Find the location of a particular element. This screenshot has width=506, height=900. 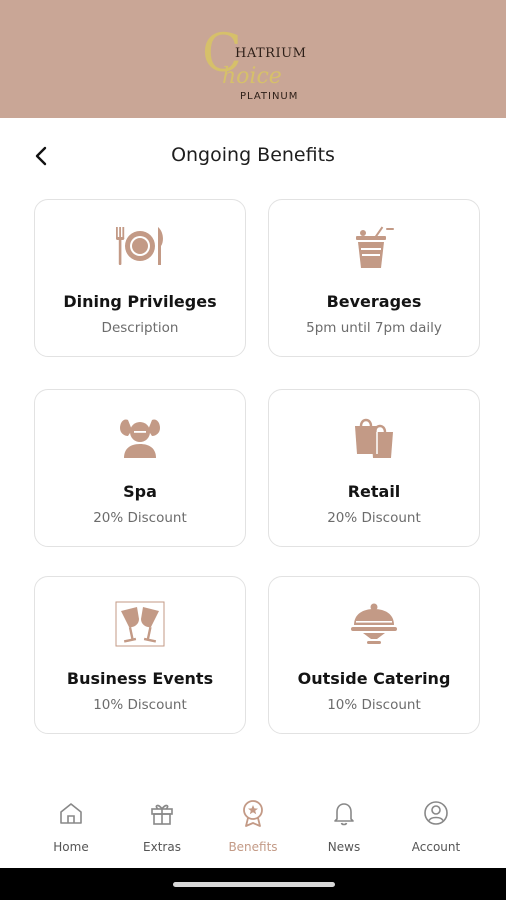

tab-label: Benefits is located at coordinates (253, 847).